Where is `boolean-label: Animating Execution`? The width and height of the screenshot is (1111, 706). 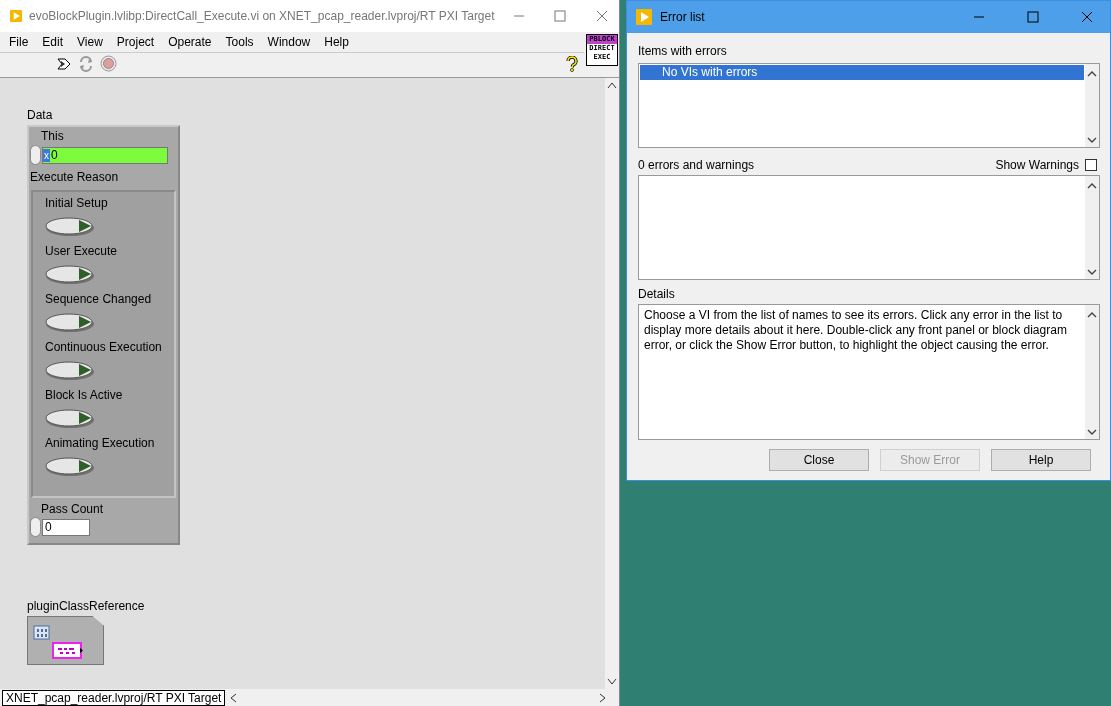 boolean-label: Animating Execution is located at coordinates (100, 443).